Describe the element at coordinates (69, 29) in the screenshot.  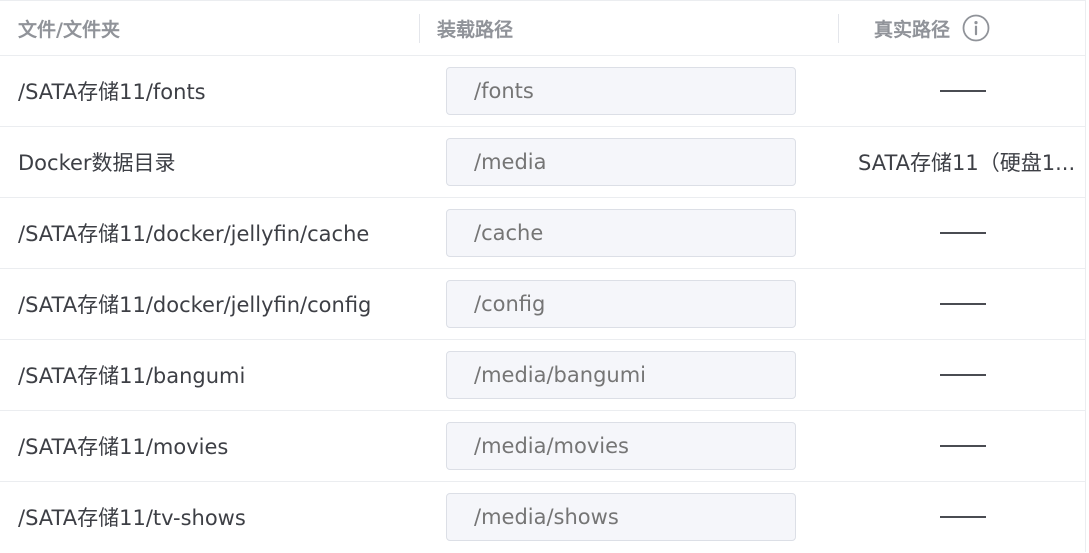
I see `header-file-folder: 文件/文件夹` at that location.